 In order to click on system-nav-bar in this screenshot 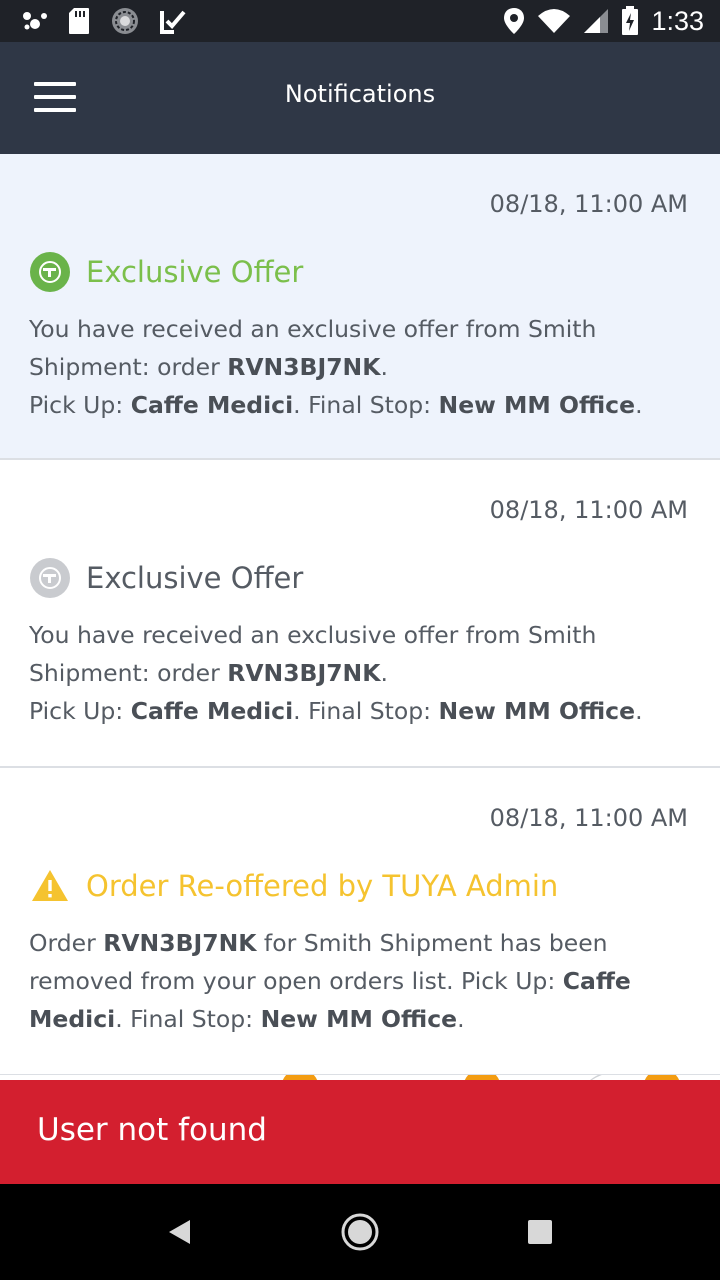, I will do `click(360, 1232)`.